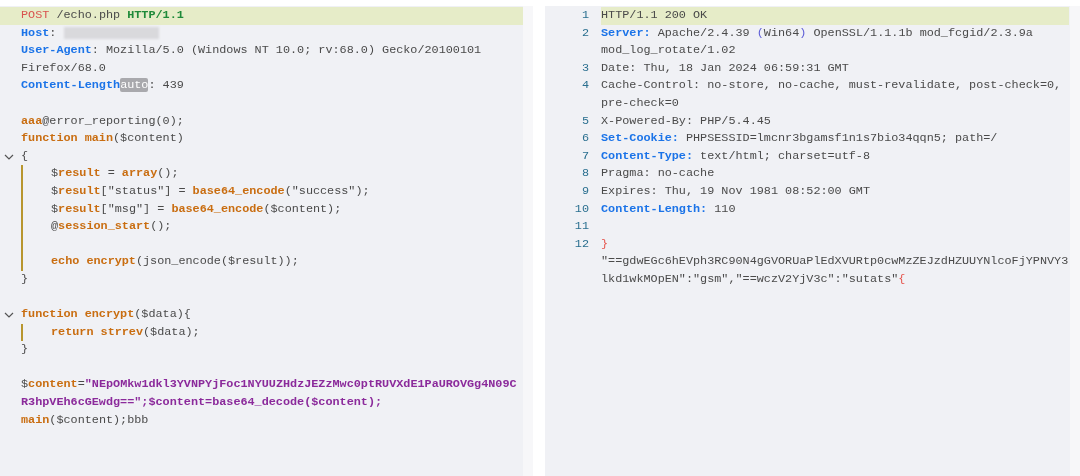 The width and height of the screenshot is (1080, 476). What do you see at coordinates (585, 68) in the screenshot?
I see `line-number: 3` at bounding box center [585, 68].